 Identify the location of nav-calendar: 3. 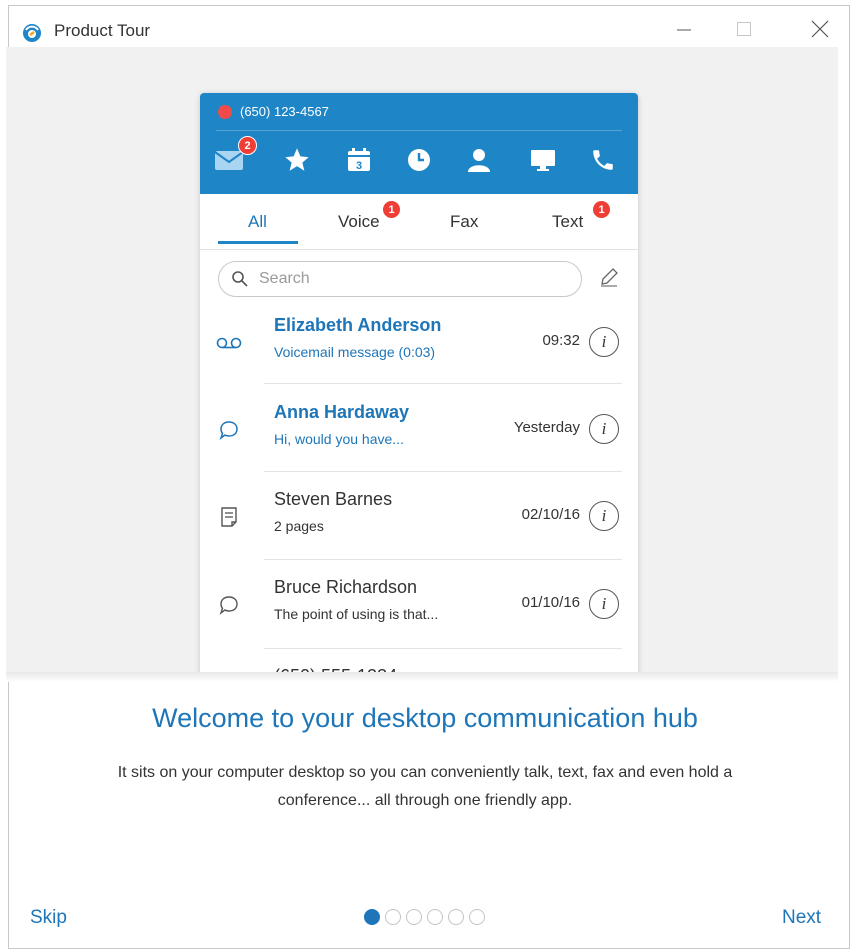
(359, 160).